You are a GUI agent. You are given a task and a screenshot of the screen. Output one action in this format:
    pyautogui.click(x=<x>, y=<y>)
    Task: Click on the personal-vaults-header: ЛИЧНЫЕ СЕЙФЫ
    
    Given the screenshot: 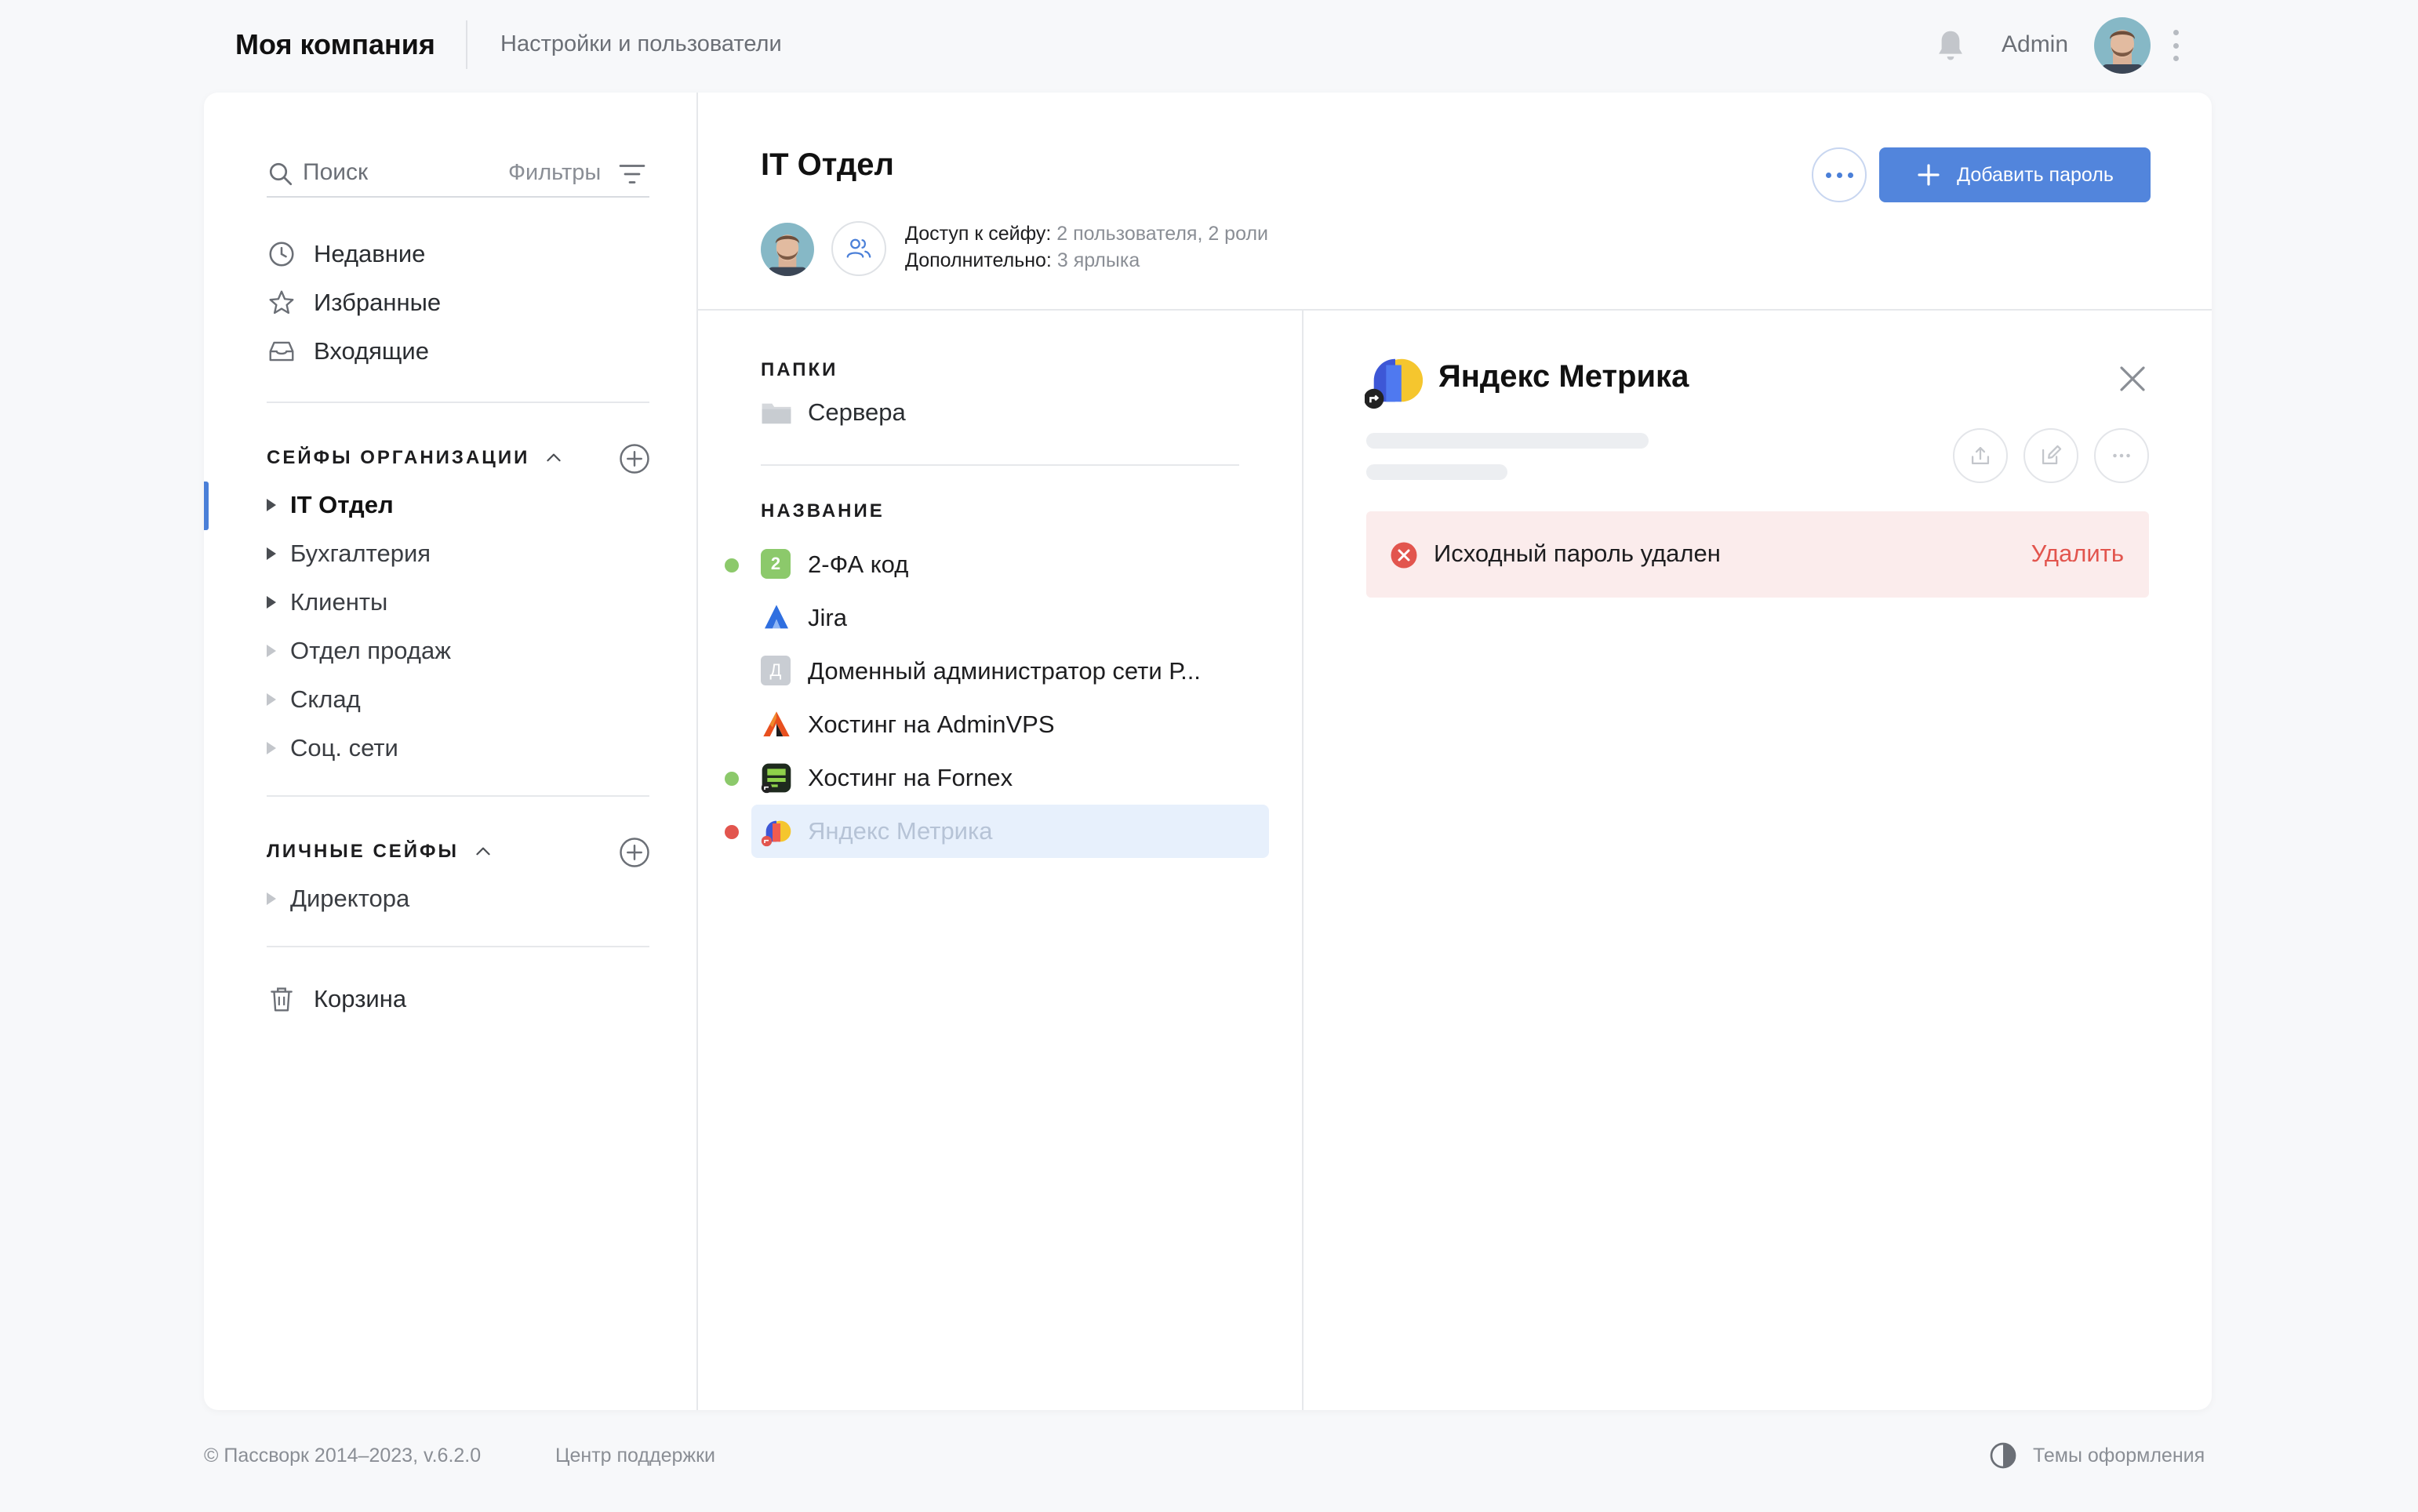 What is the action you would take?
    pyautogui.click(x=380, y=852)
    